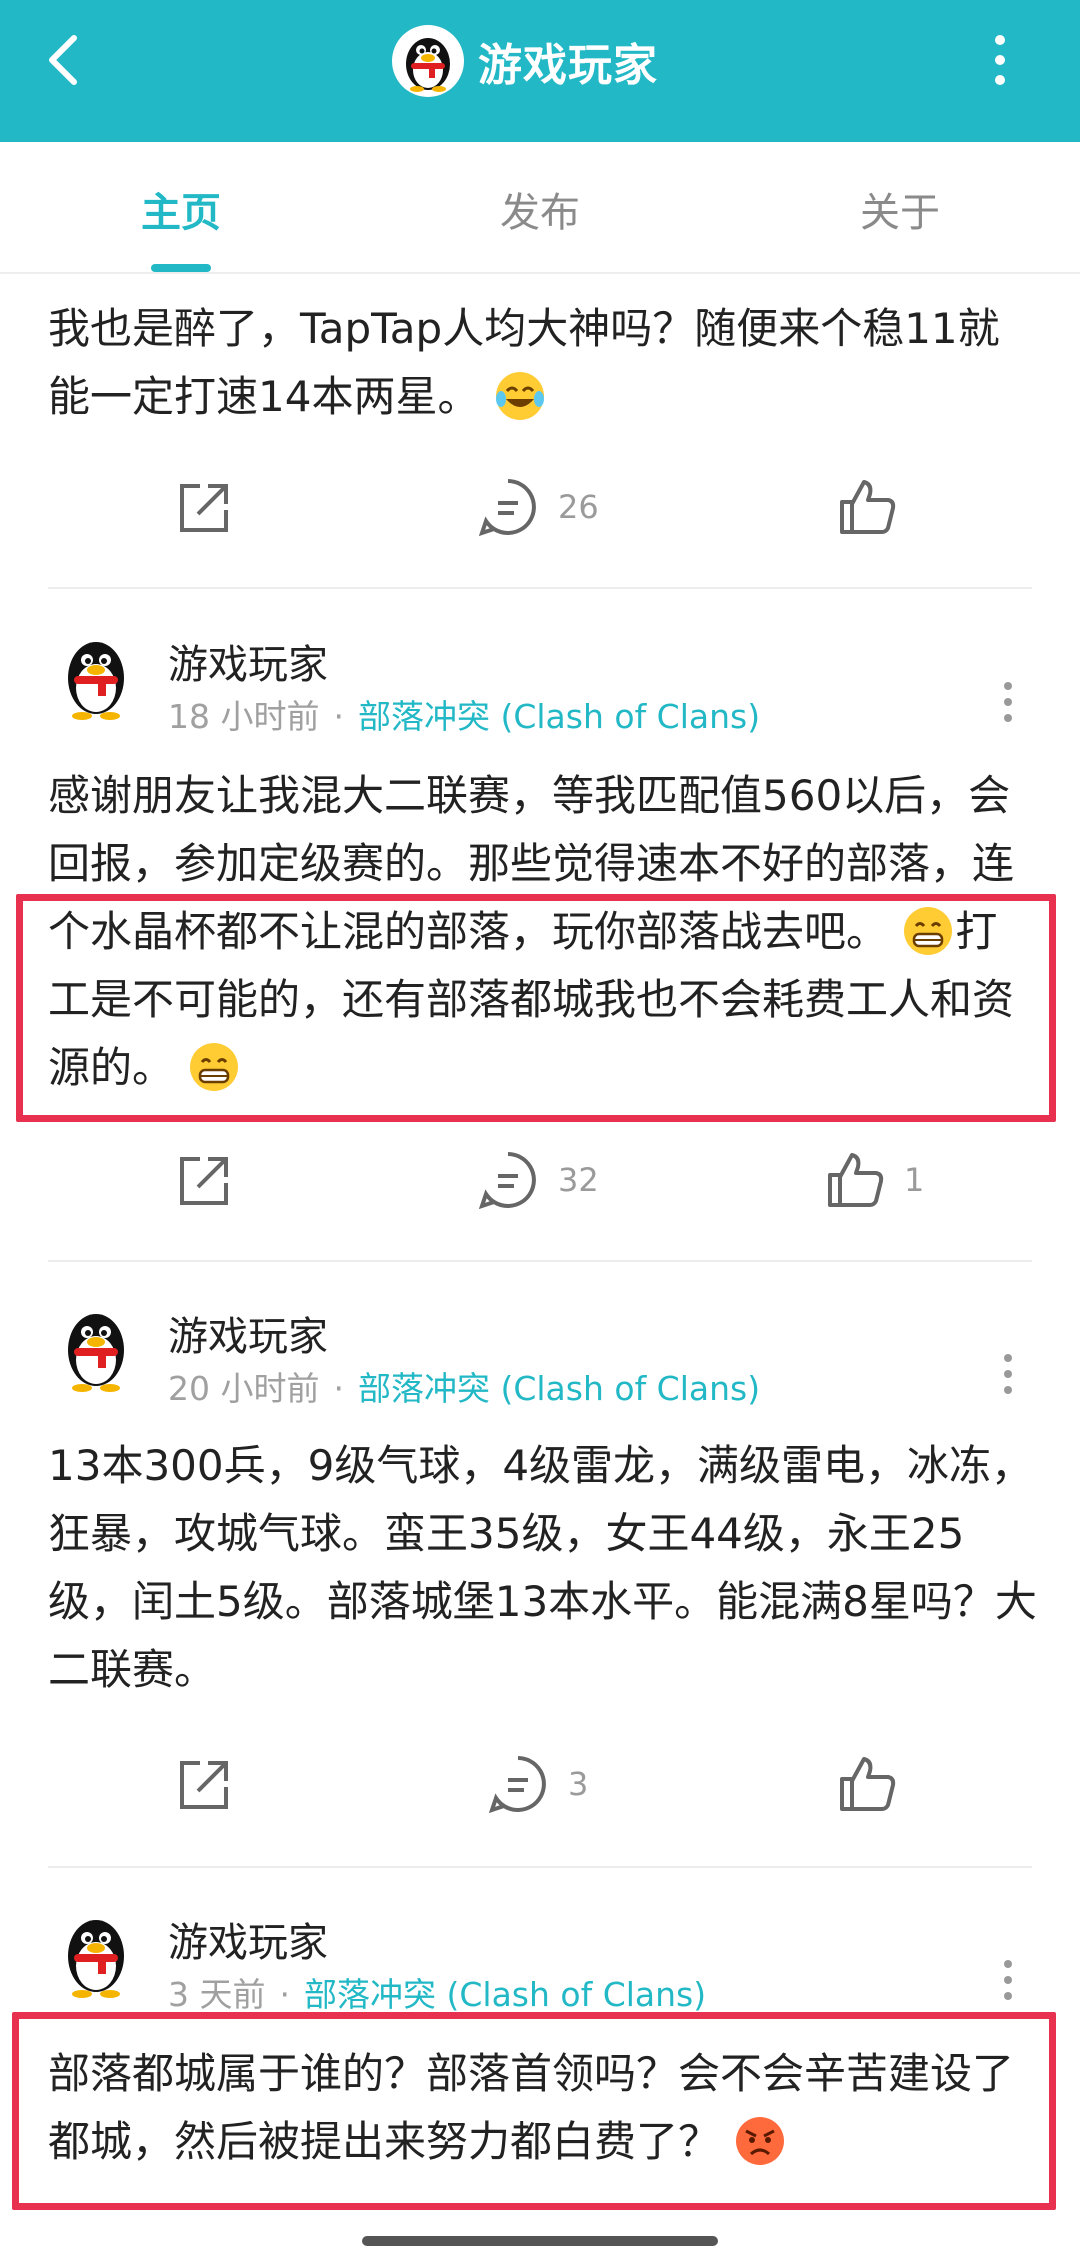 The width and height of the screenshot is (1080, 2268). Describe the element at coordinates (428, 61) in the screenshot. I see `header-penguin-avatar` at that location.